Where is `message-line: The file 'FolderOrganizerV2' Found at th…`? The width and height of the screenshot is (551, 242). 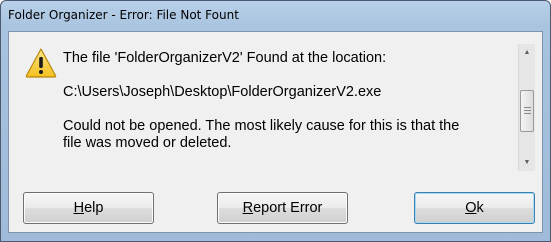
message-line: The file 'FolderOrganizerV2' Found at th… is located at coordinates (225, 58).